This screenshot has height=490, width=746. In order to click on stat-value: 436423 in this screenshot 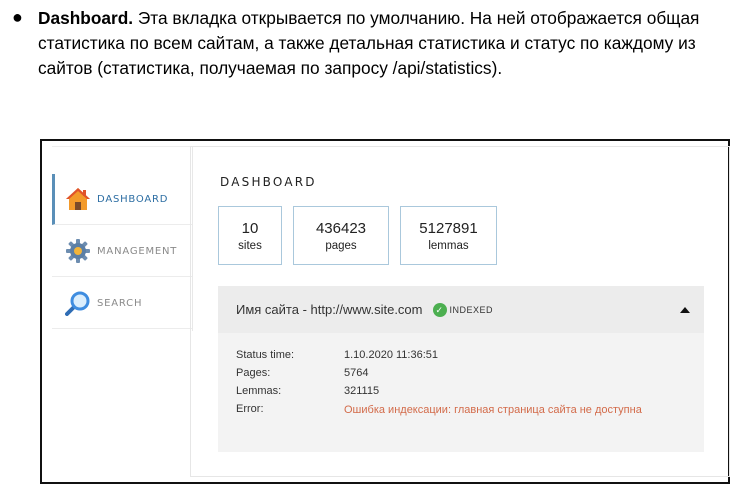, I will do `click(341, 228)`.